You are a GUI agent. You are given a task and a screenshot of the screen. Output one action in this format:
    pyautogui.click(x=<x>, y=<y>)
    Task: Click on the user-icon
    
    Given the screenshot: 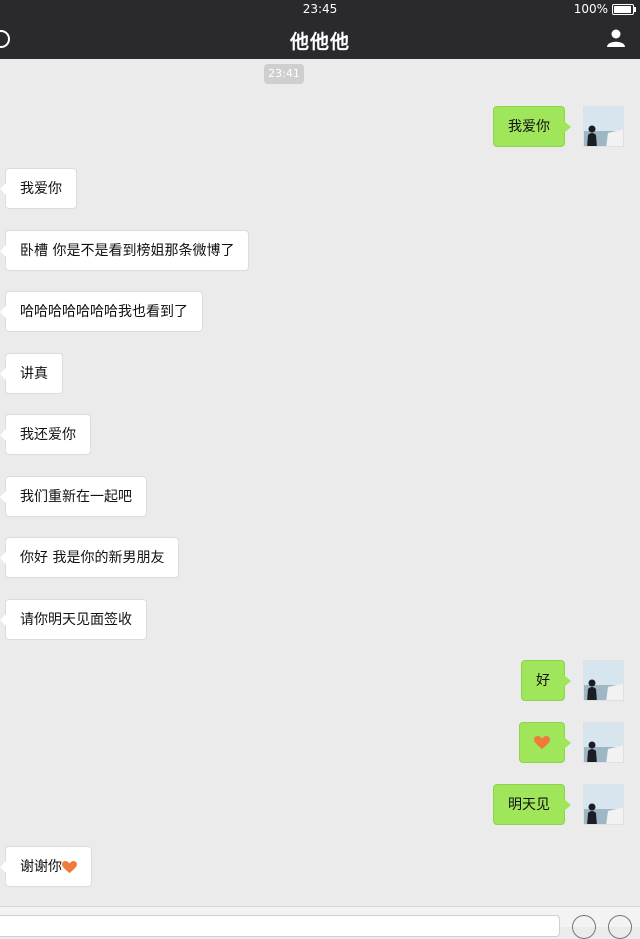 What is the action you would take?
    pyautogui.click(x=616, y=38)
    